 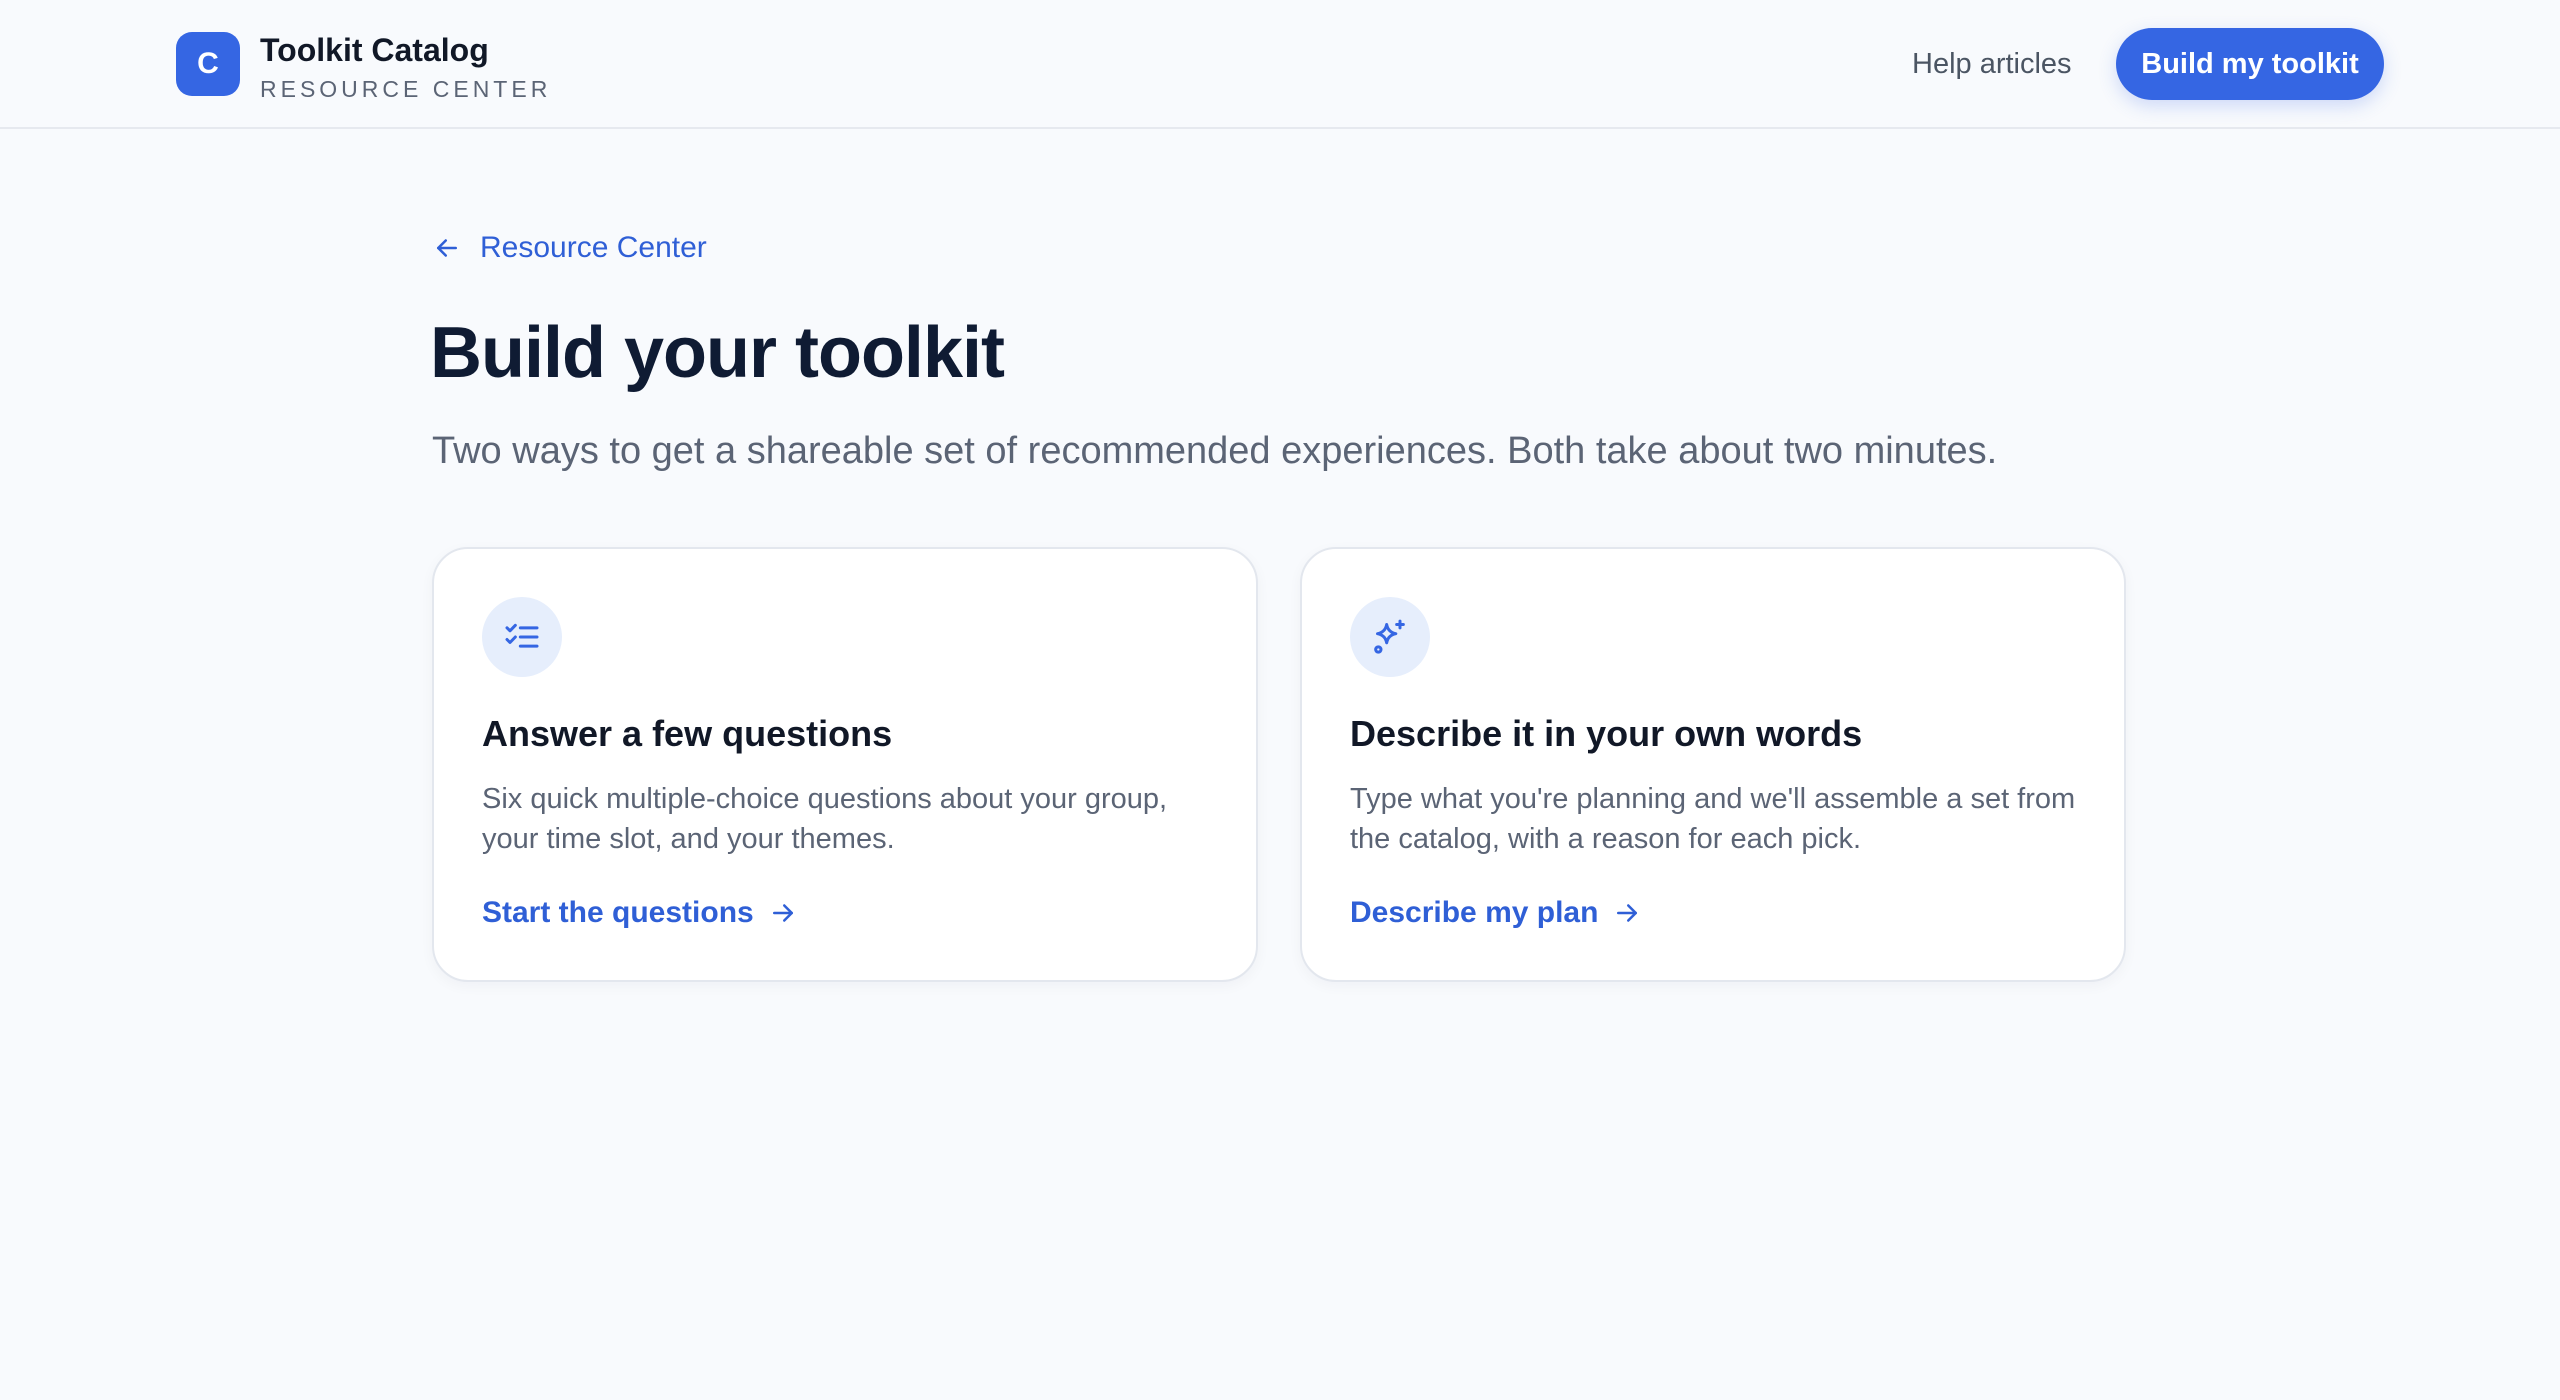 What do you see at coordinates (717, 353) in the screenshot?
I see `page-title: Build your toolkit` at bounding box center [717, 353].